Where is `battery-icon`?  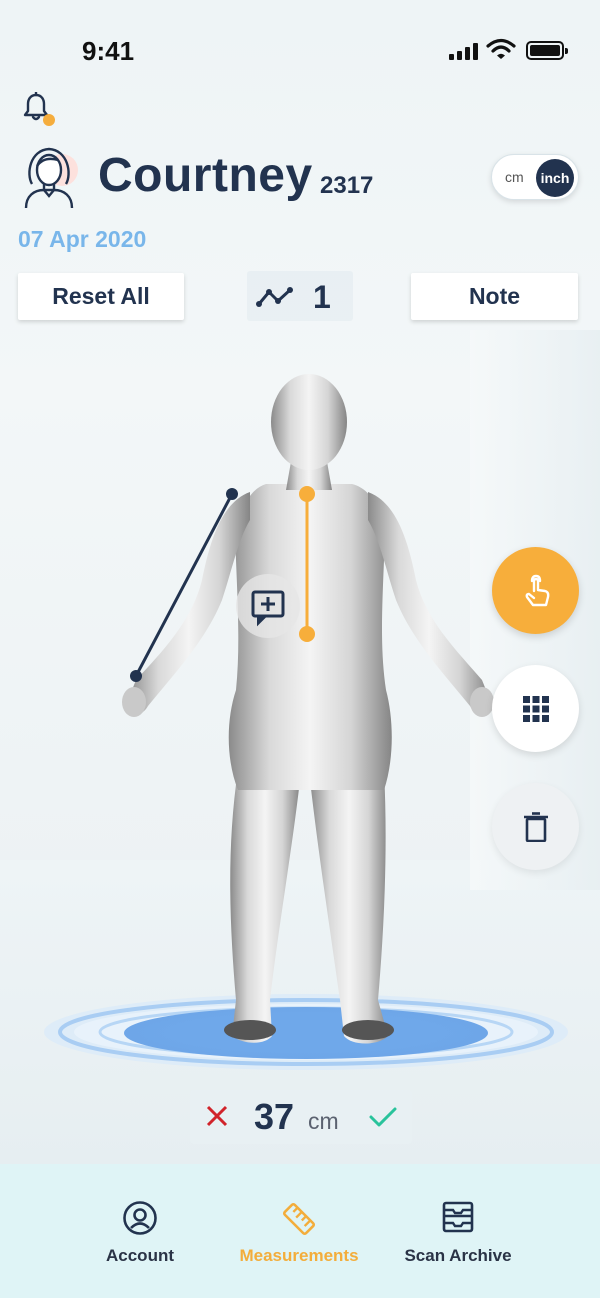 battery-icon is located at coordinates (547, 50).